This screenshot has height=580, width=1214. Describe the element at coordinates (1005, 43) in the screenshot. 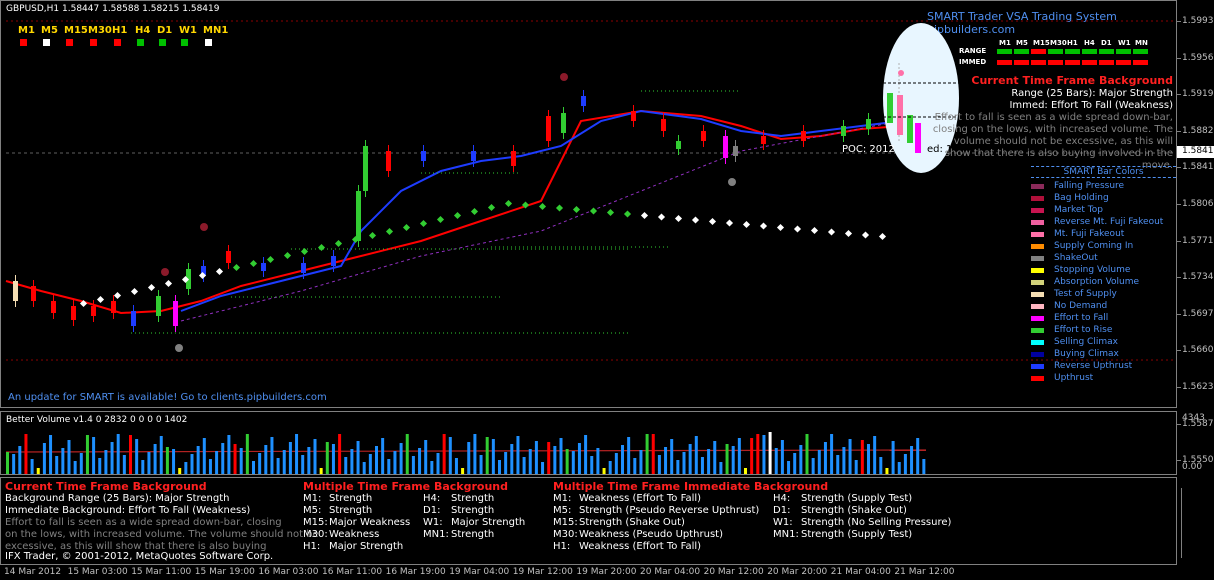

I see `matrix-header: M1` at that location.